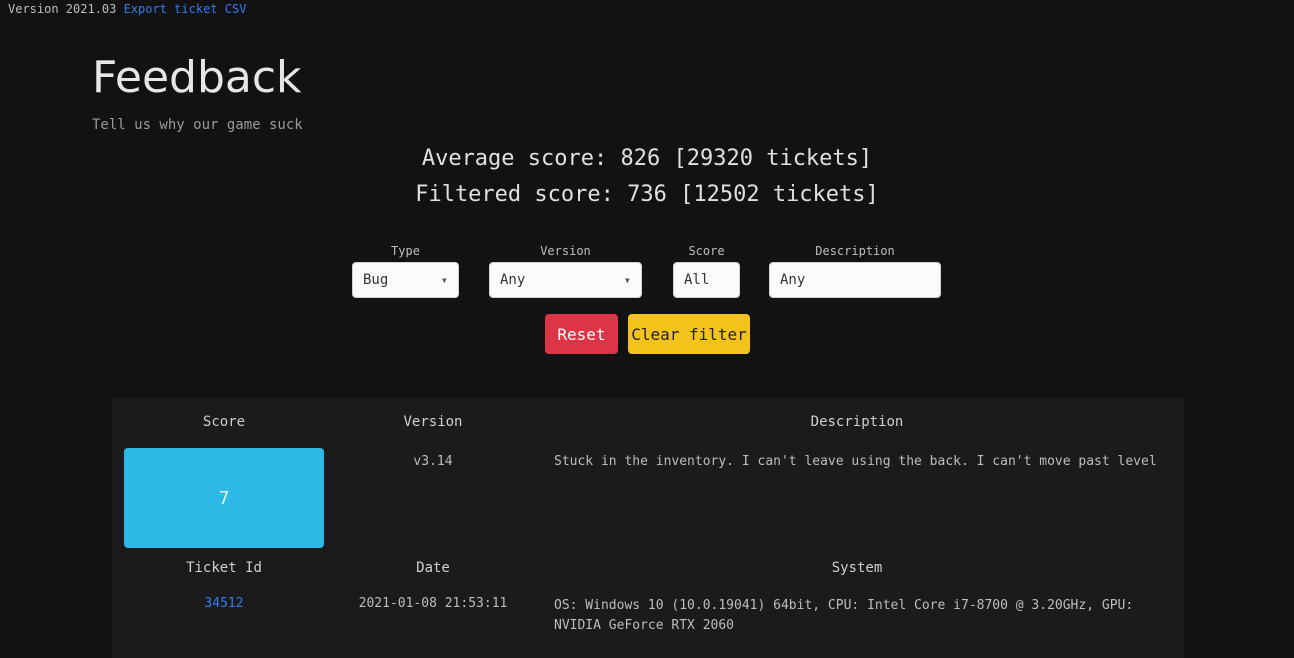  Describe the element at coordinates (706, 251) in the screenshot. I see `filter-score-label: Score` at that location.